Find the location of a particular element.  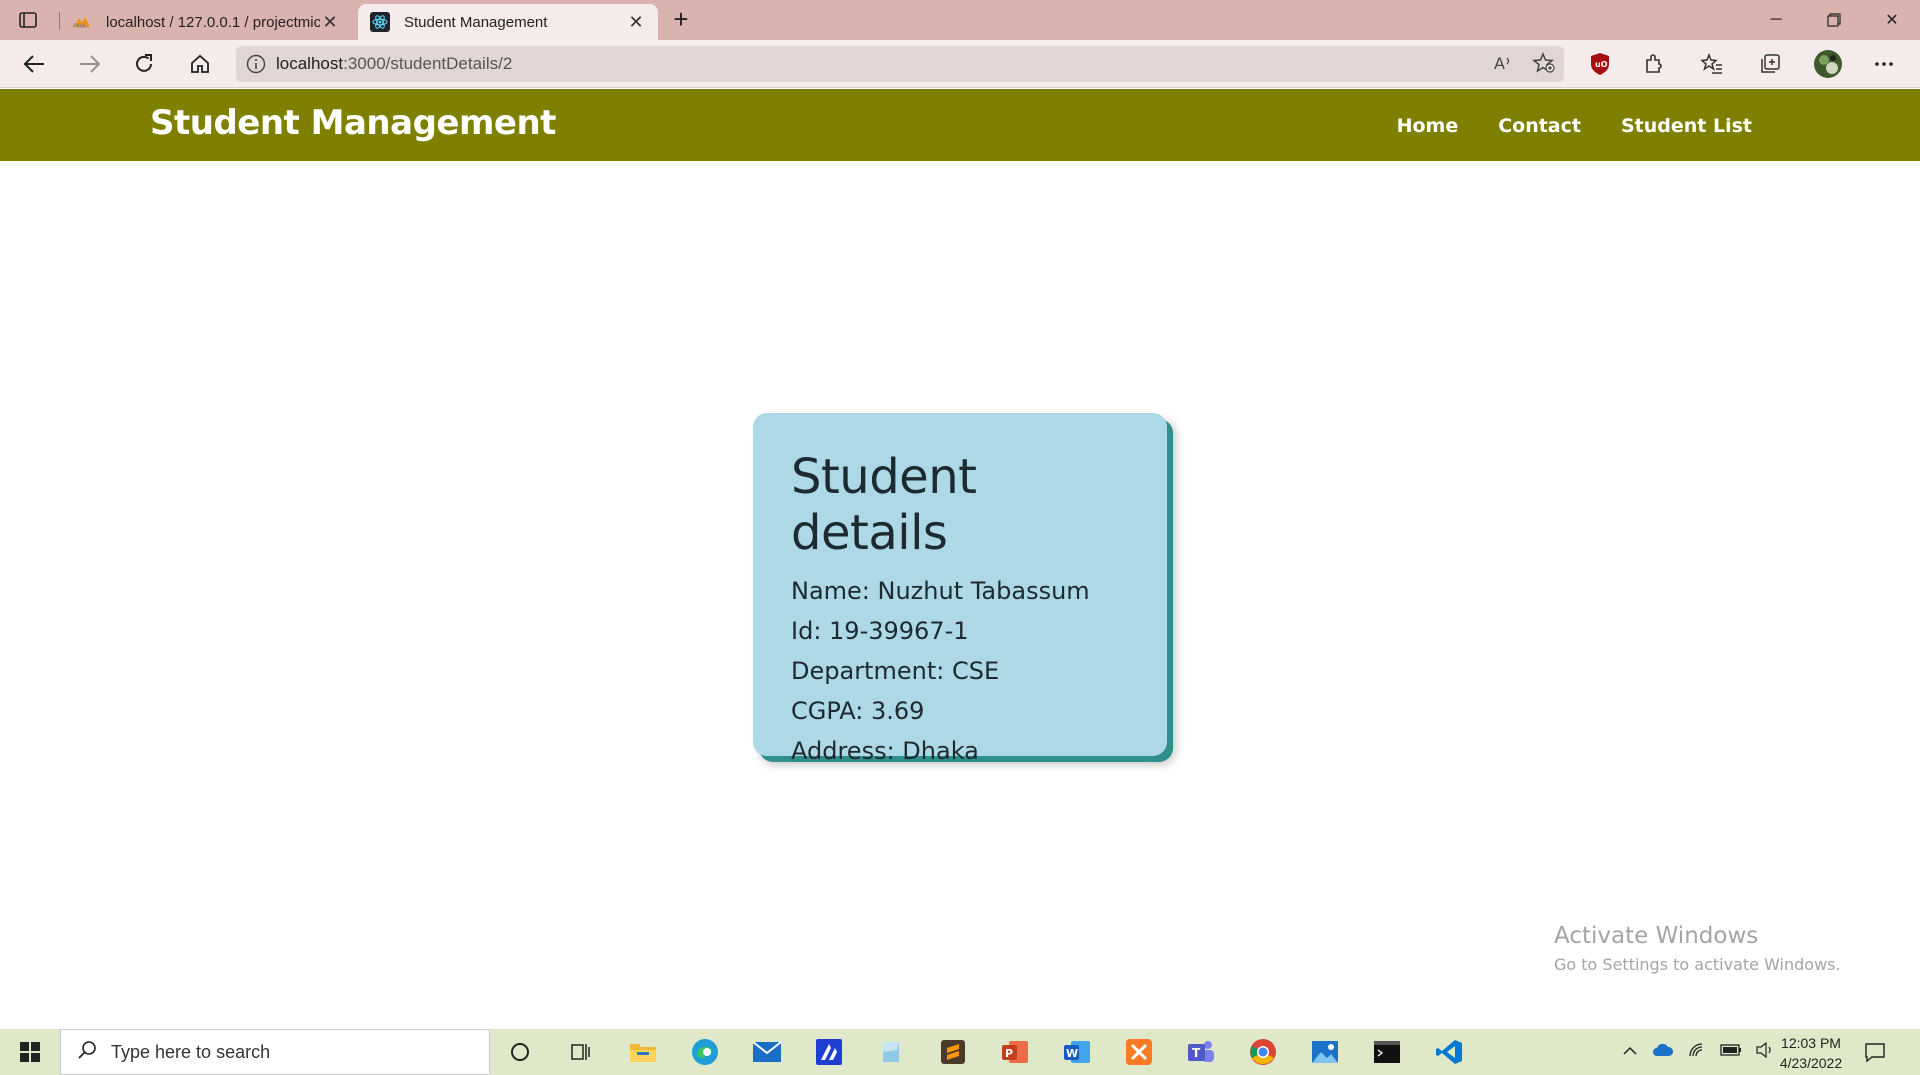

student-address: Address: Dhaka is located at coordinates (885, 751).